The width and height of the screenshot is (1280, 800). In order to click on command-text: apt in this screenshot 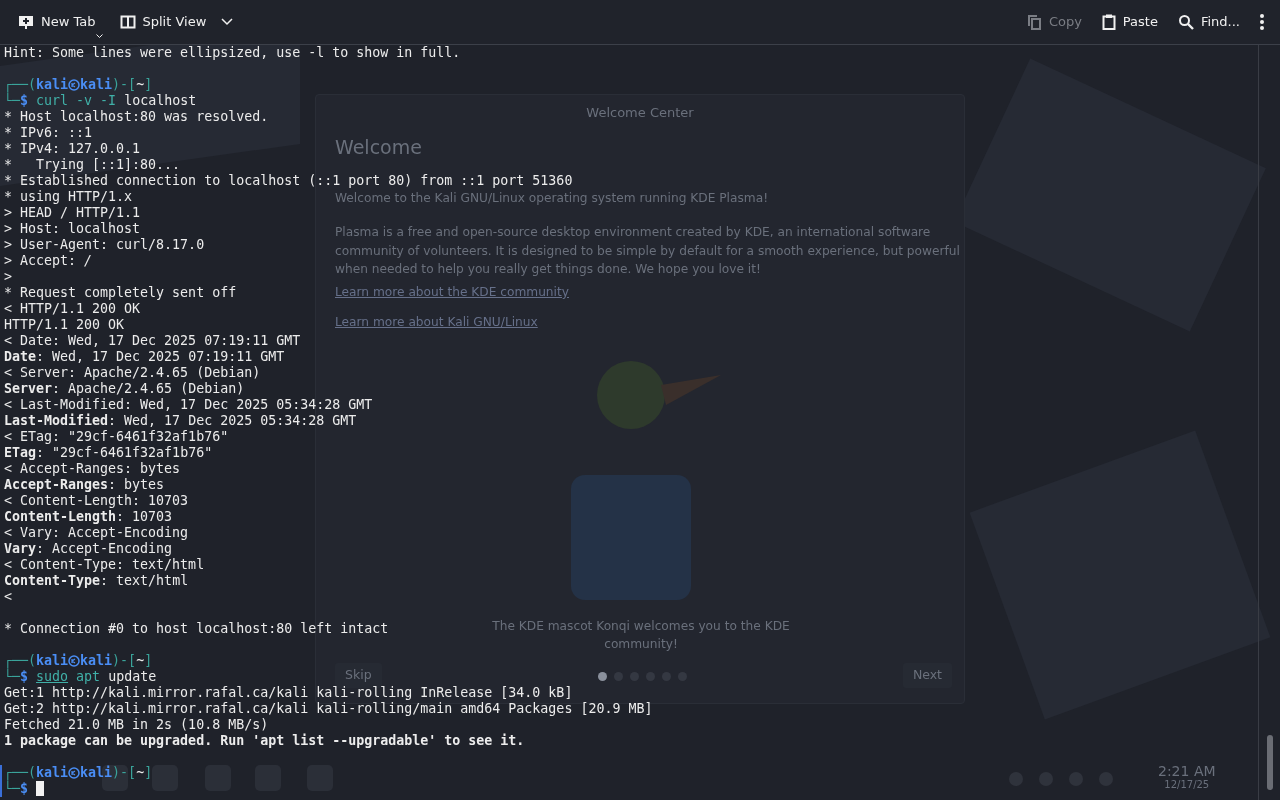, I will do `click(88, 676)`.